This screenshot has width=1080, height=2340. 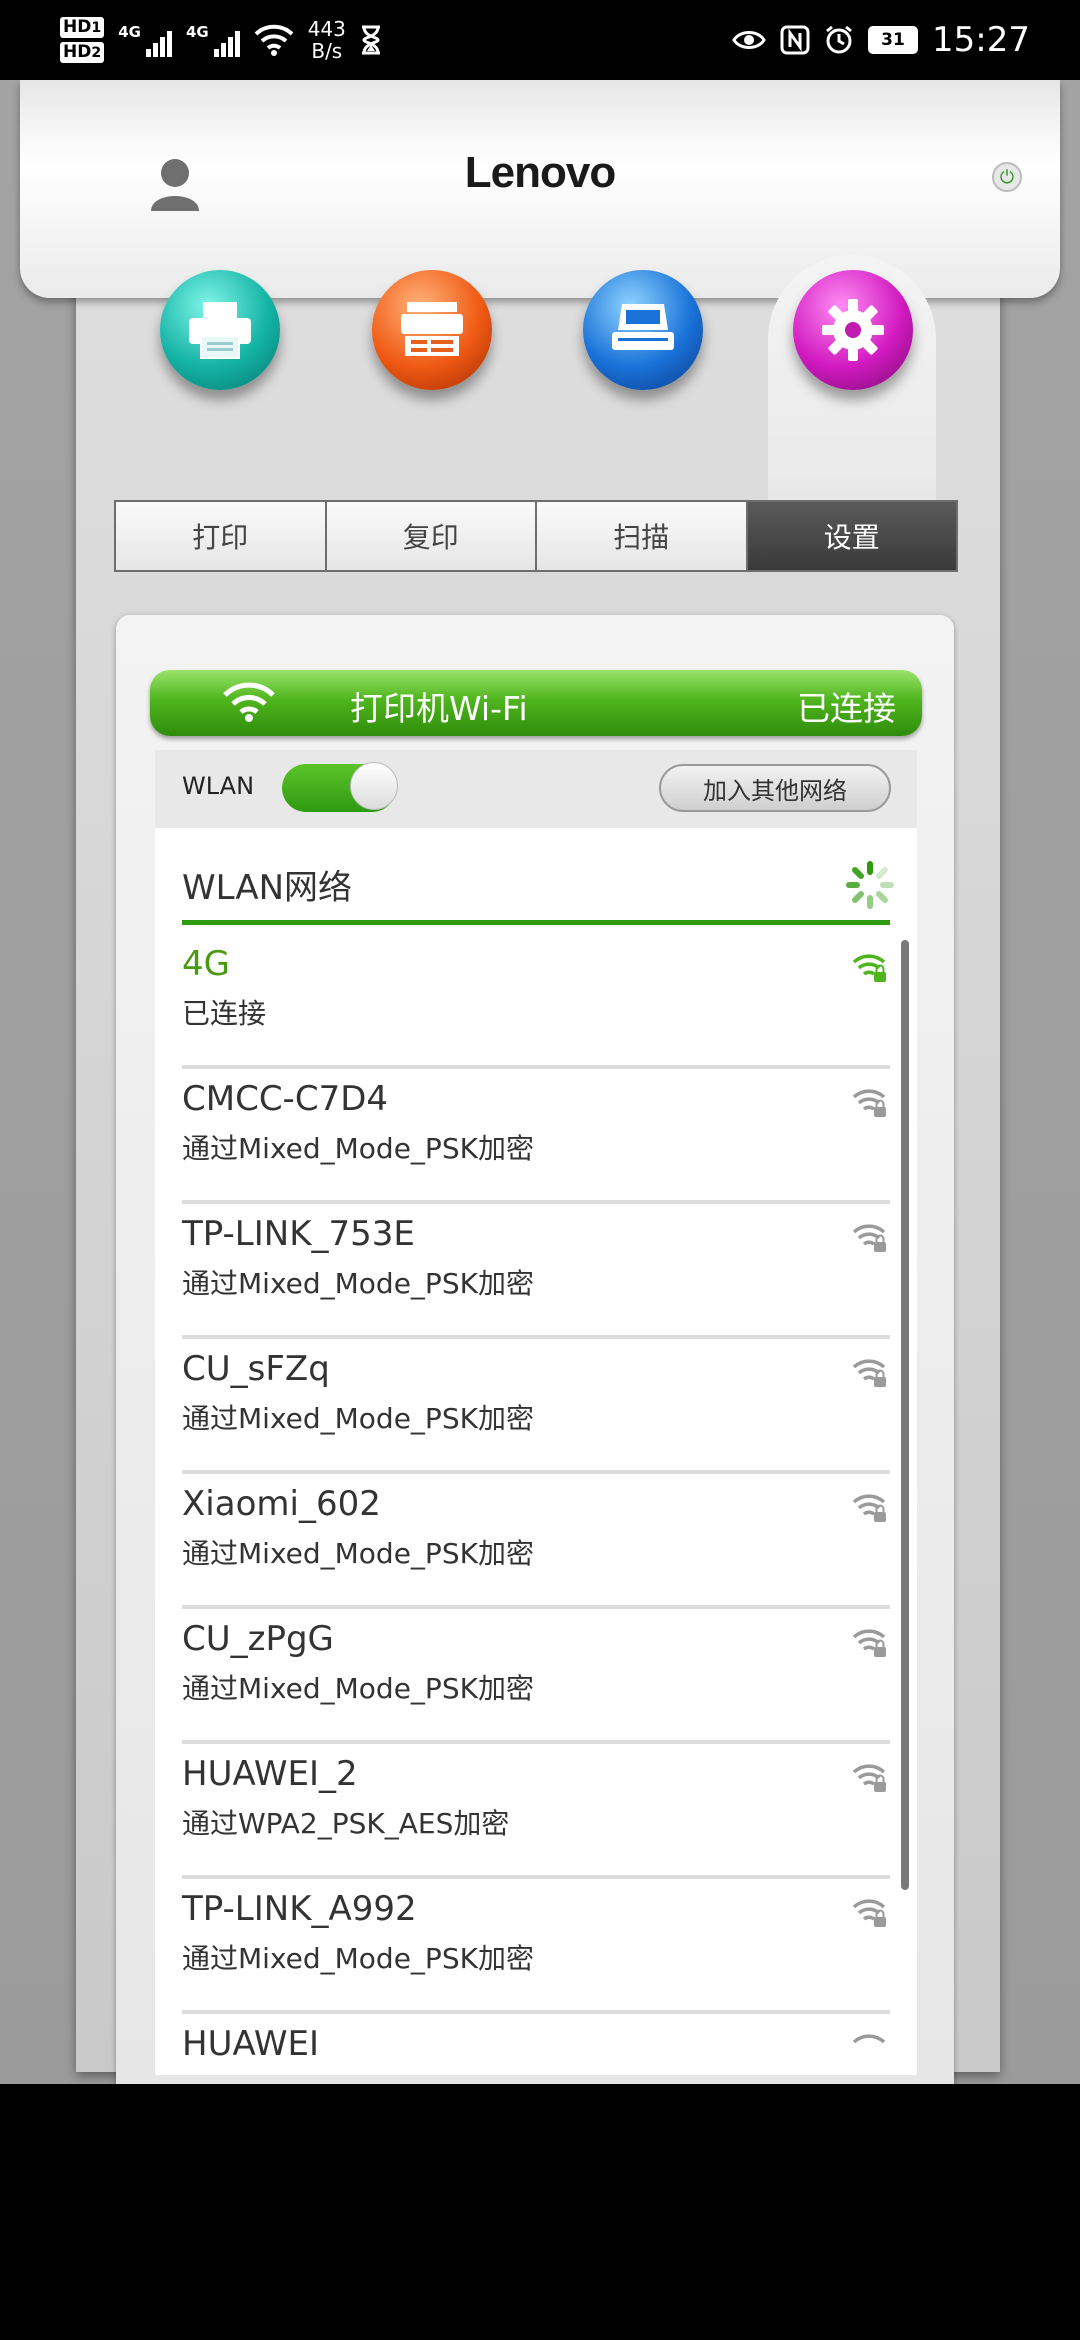 I want to click on network-name: Xiaomi_602, so click(x=281, y=1504).